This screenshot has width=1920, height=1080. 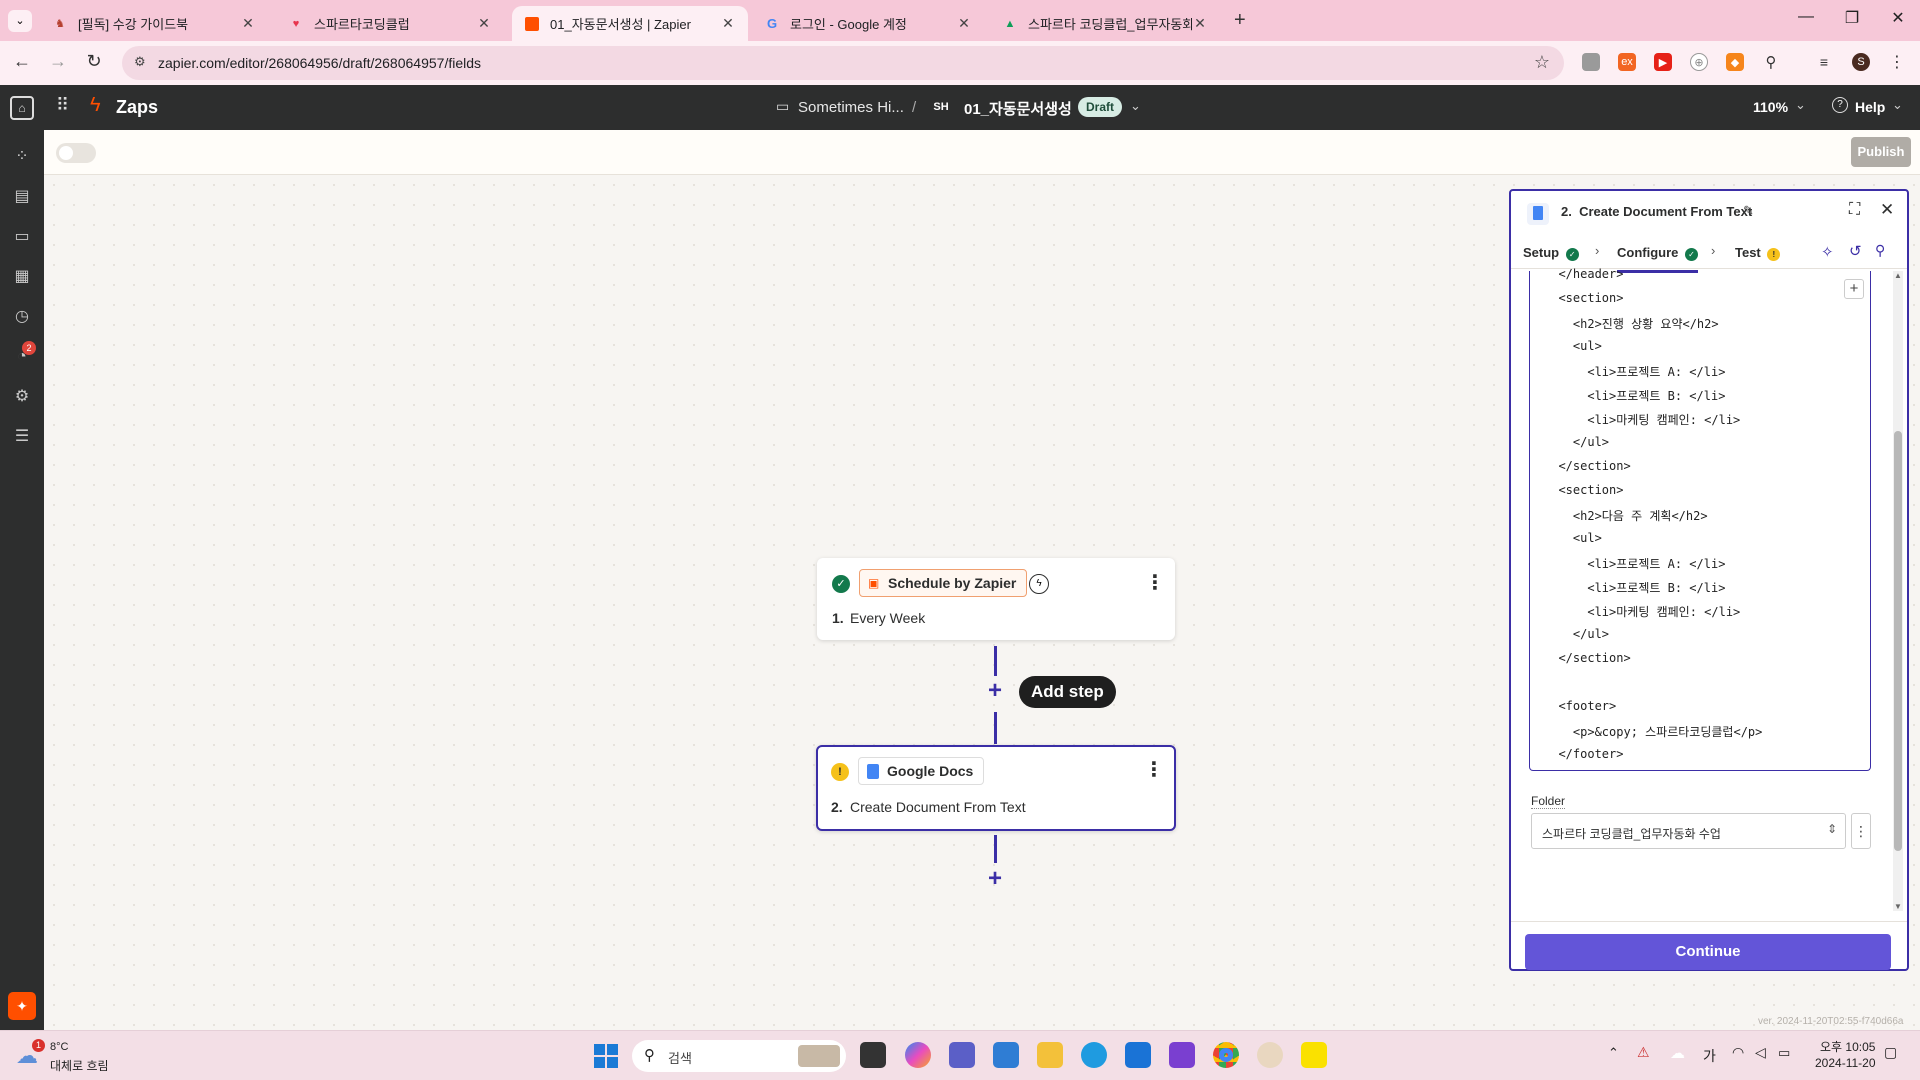 I want to click on tab-test: Test !, so click(x=1758, y=253).